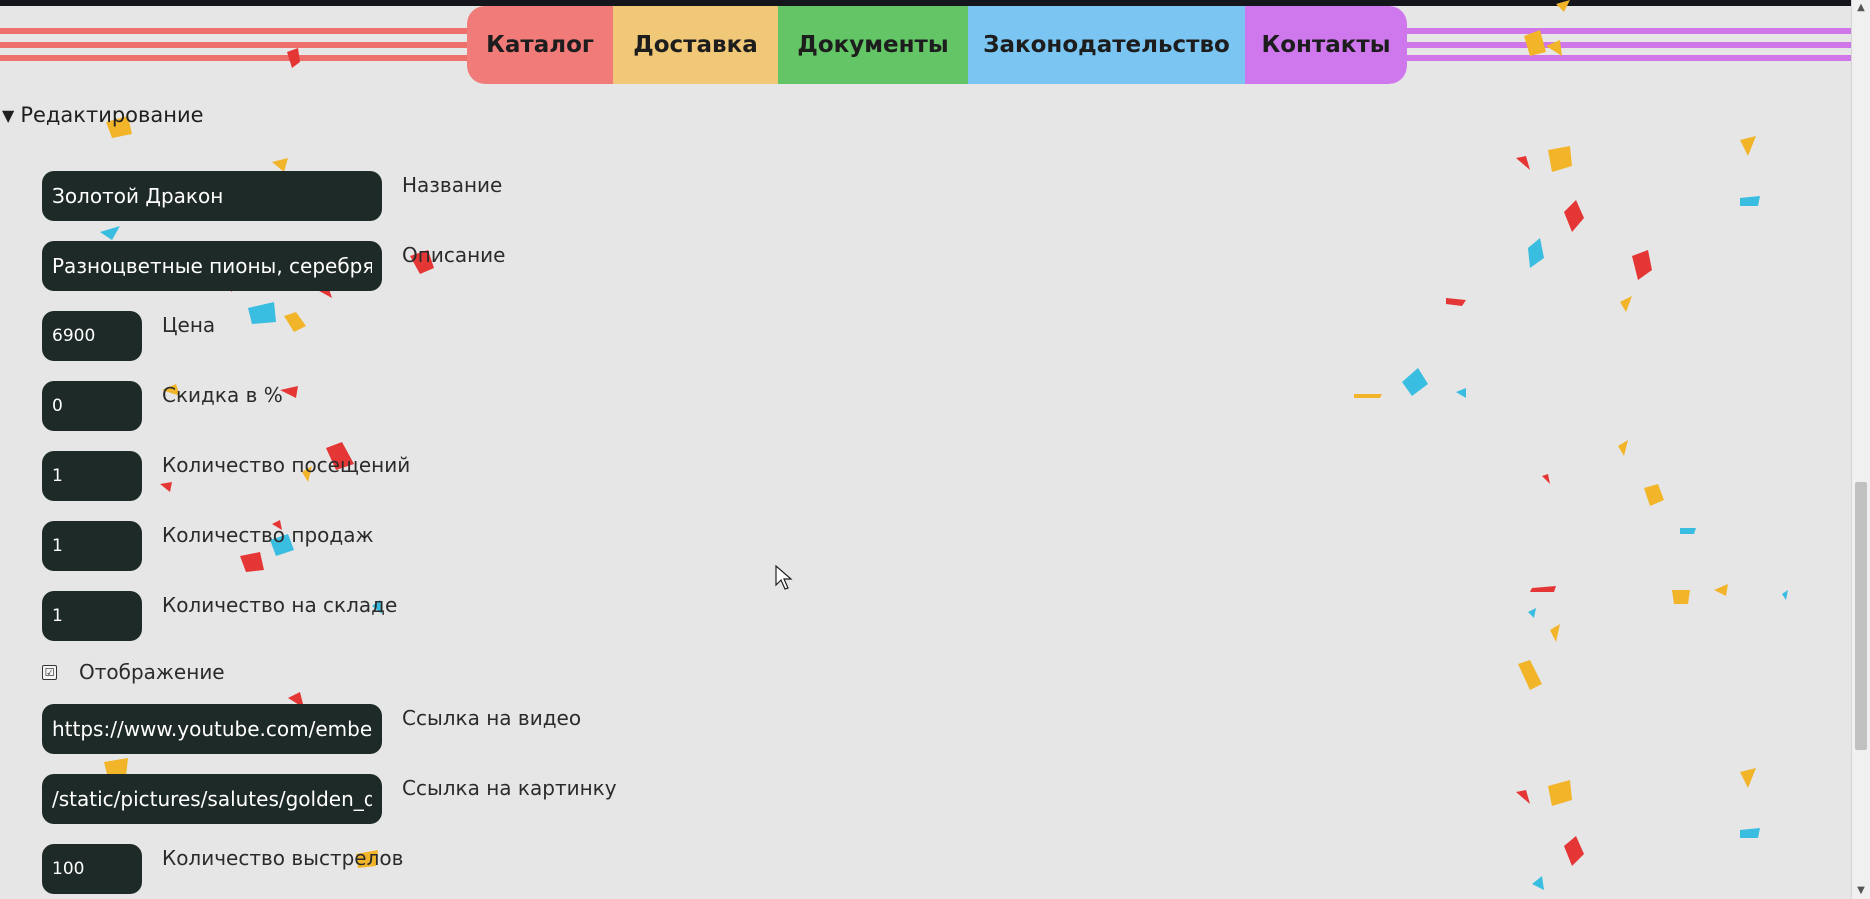  What do you see at coordinates (49, 672) in the screenshot?
I see `display-checkbox: ☑` at bounding box center [49, 672].